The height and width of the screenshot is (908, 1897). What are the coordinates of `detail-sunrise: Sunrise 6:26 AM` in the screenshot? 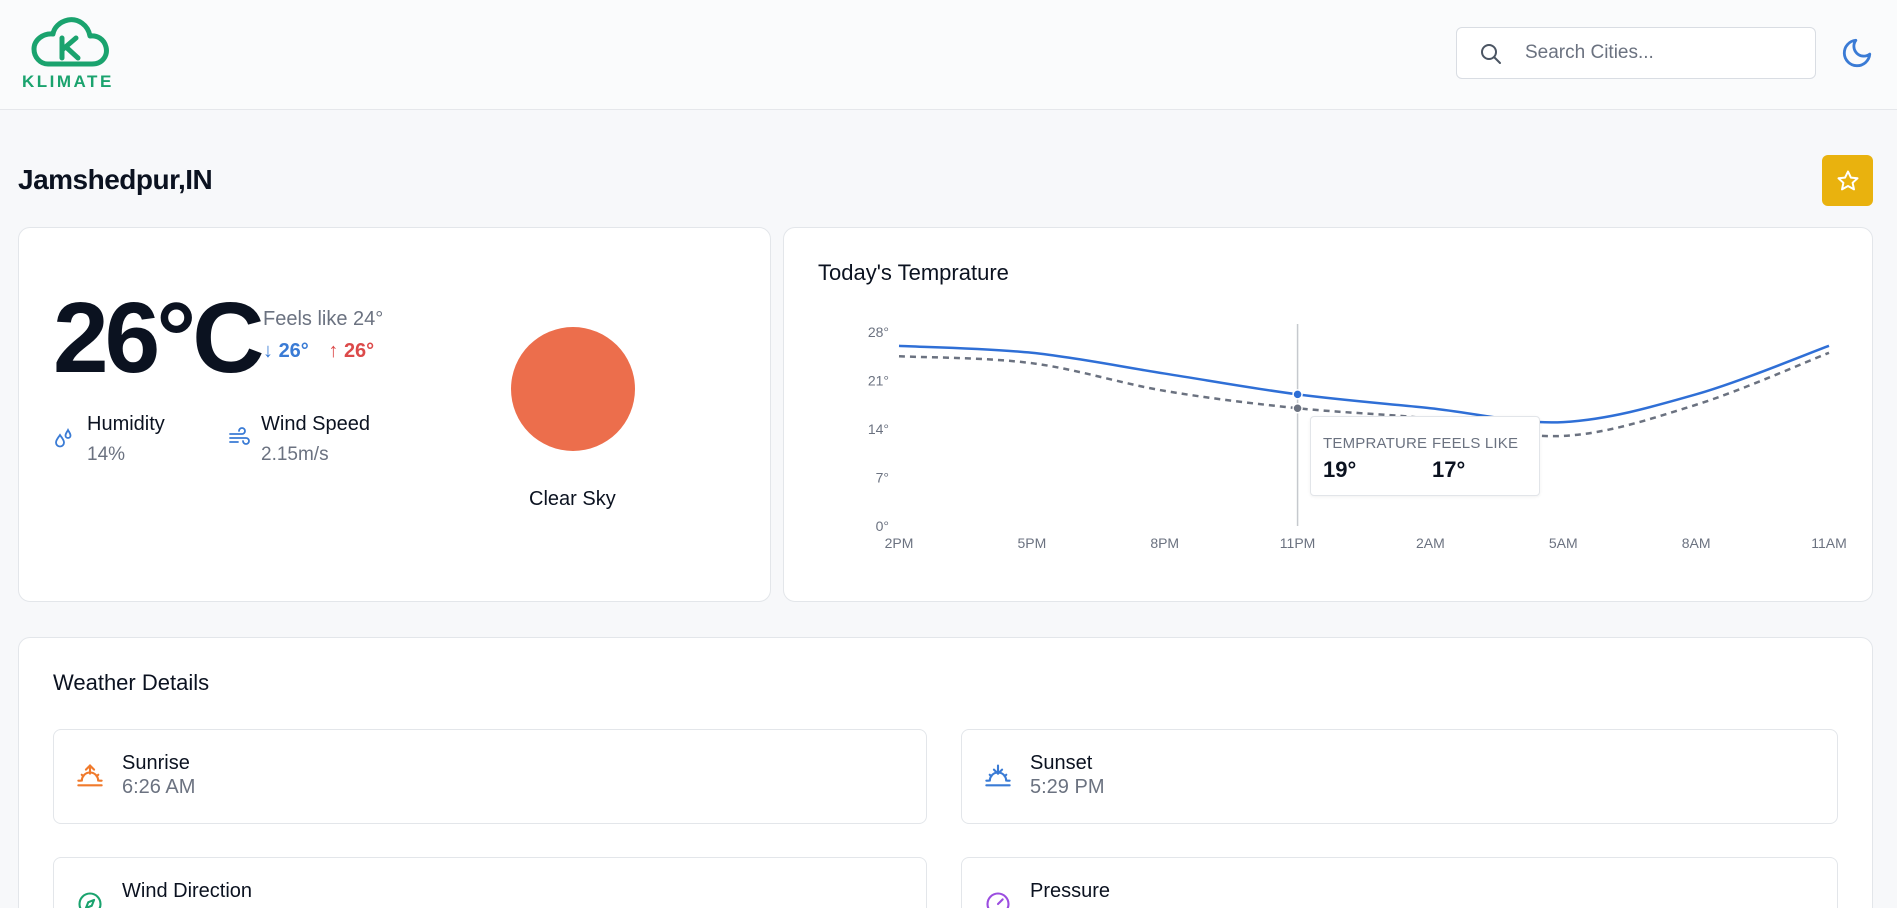 It's located at (490, 776).